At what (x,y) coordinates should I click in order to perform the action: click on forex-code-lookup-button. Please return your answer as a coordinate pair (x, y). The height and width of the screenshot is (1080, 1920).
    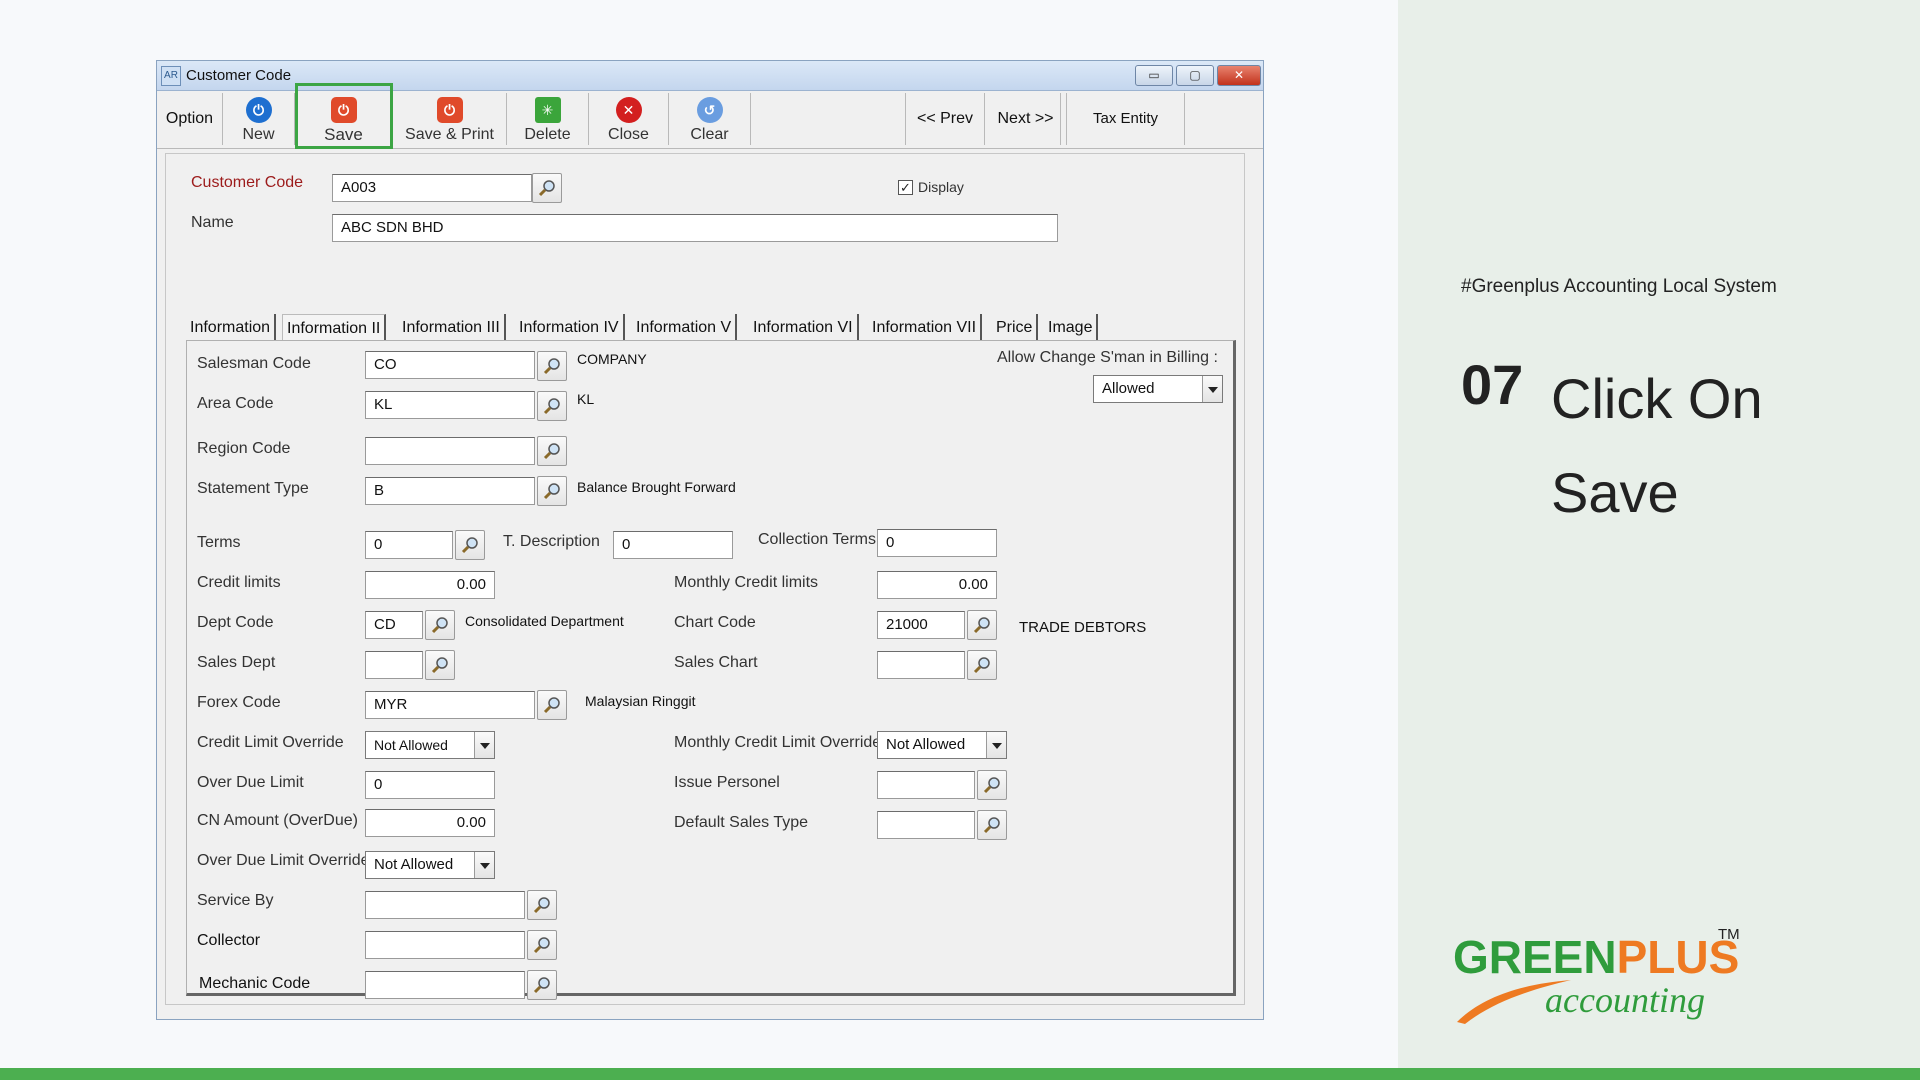
    Looking at the image, I should click on (552, 705).